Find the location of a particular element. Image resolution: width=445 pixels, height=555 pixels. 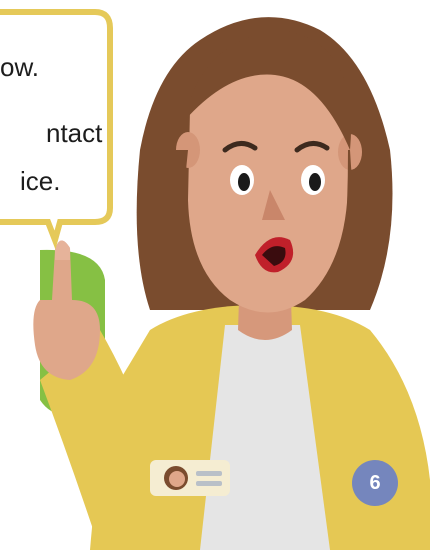

bubble-line-3: ice. is located at coordinates (40, 181).